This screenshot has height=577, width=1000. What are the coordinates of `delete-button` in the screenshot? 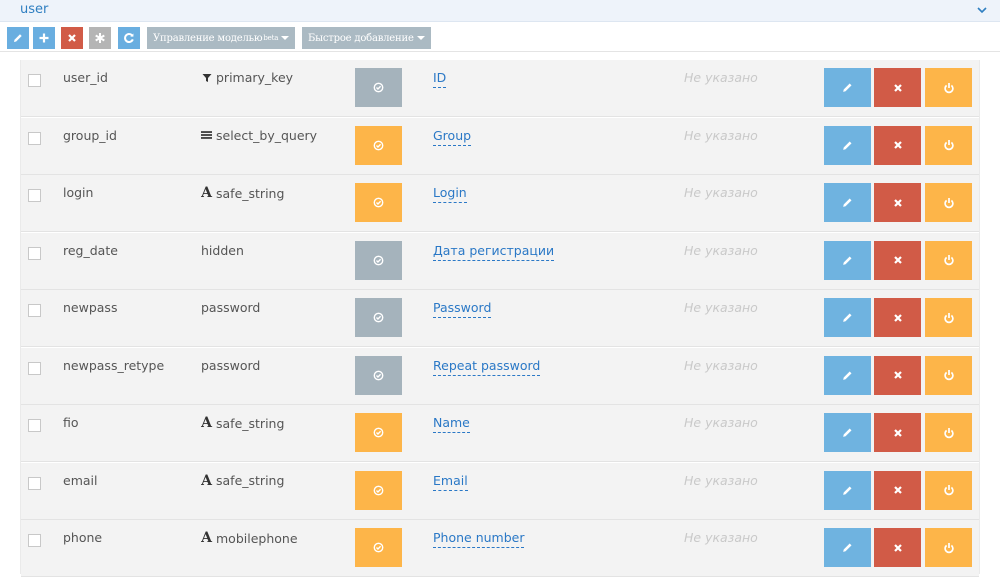 It's located at (72, 38).